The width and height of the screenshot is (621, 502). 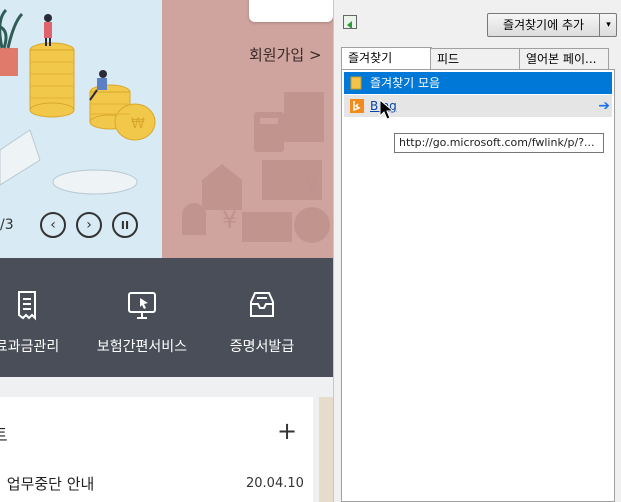 I want to click on slide-next-button: ›, so click(x=89, y=225).